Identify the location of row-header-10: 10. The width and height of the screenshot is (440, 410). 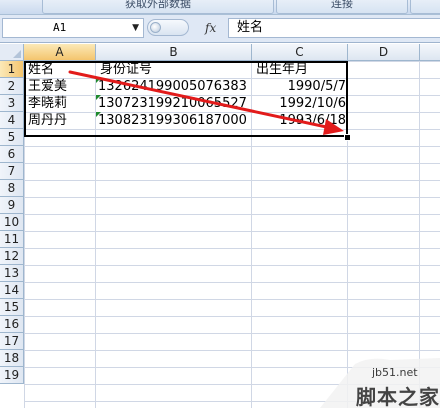
(12, 222).